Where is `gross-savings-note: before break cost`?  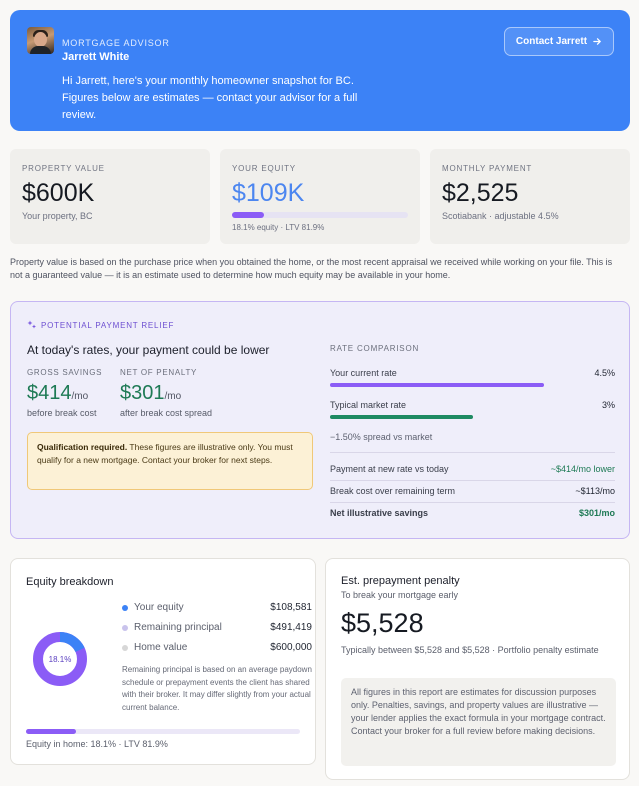 gross-savings-note: before break cost is located at coordinates (62, 413).